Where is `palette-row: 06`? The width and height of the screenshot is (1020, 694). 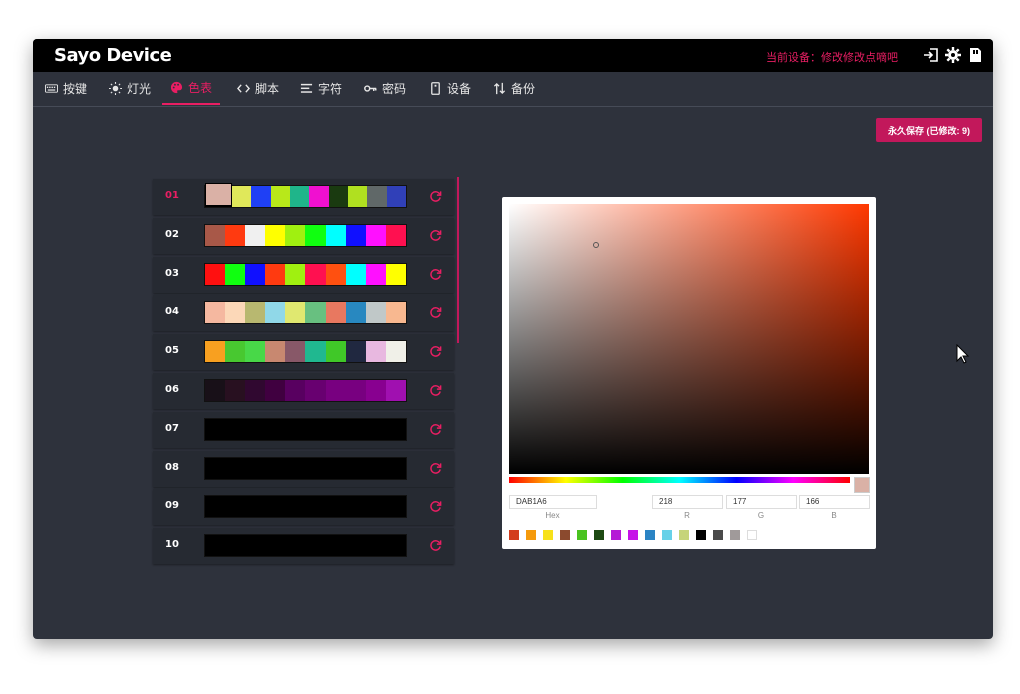
palette-row: 06 is located at coordinates (303, 391).